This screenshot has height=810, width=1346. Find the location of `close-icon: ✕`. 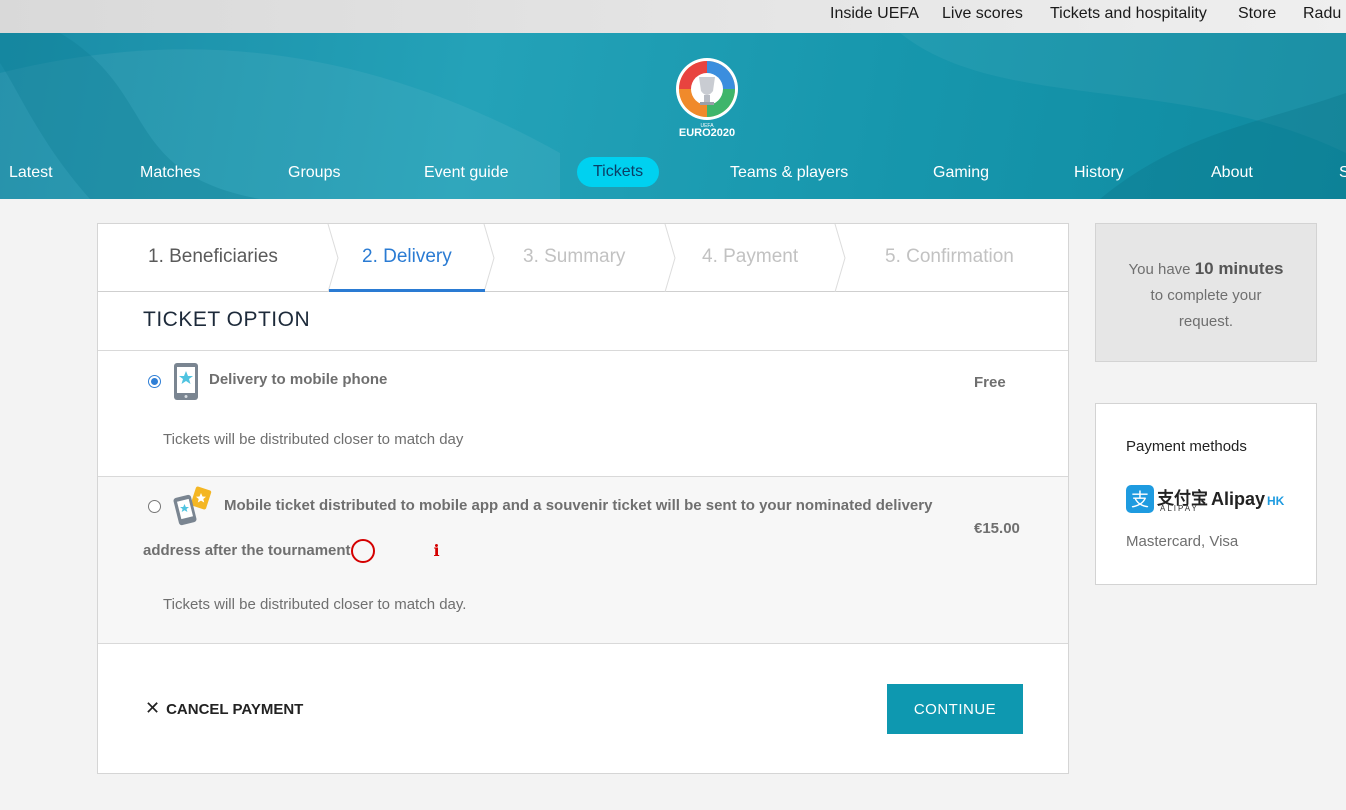

close-icon: ✕ is located at coordinates (153, 708).